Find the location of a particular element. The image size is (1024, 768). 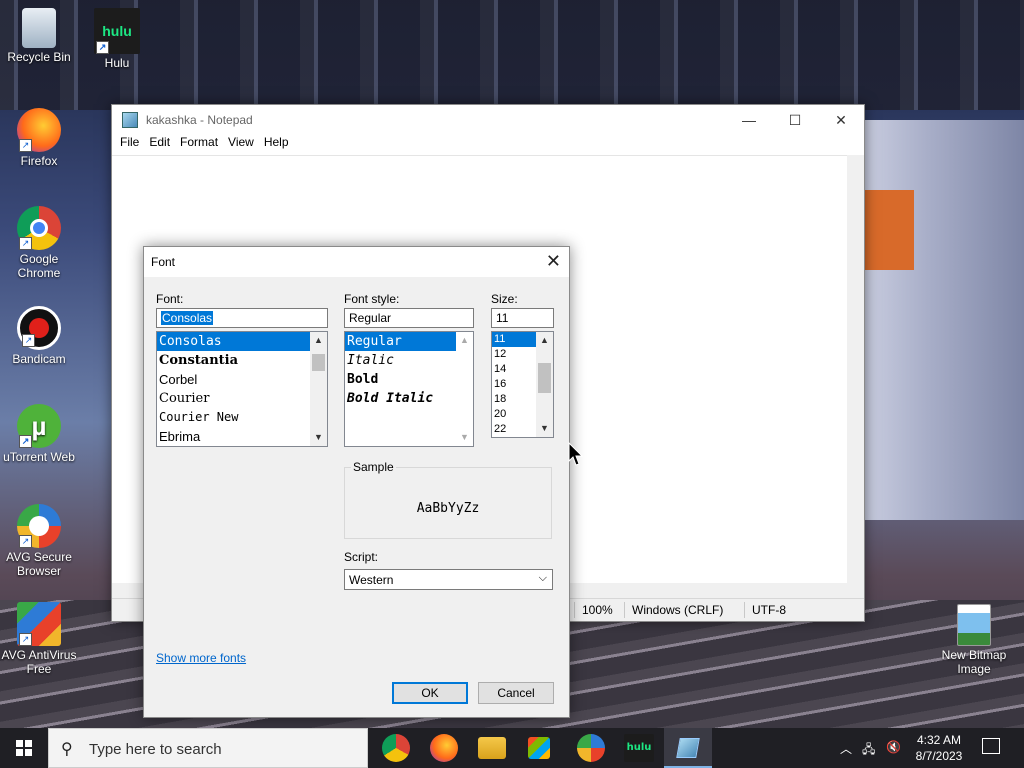

desktop-icon-label: Firefox is located at coordinates (39, 161).